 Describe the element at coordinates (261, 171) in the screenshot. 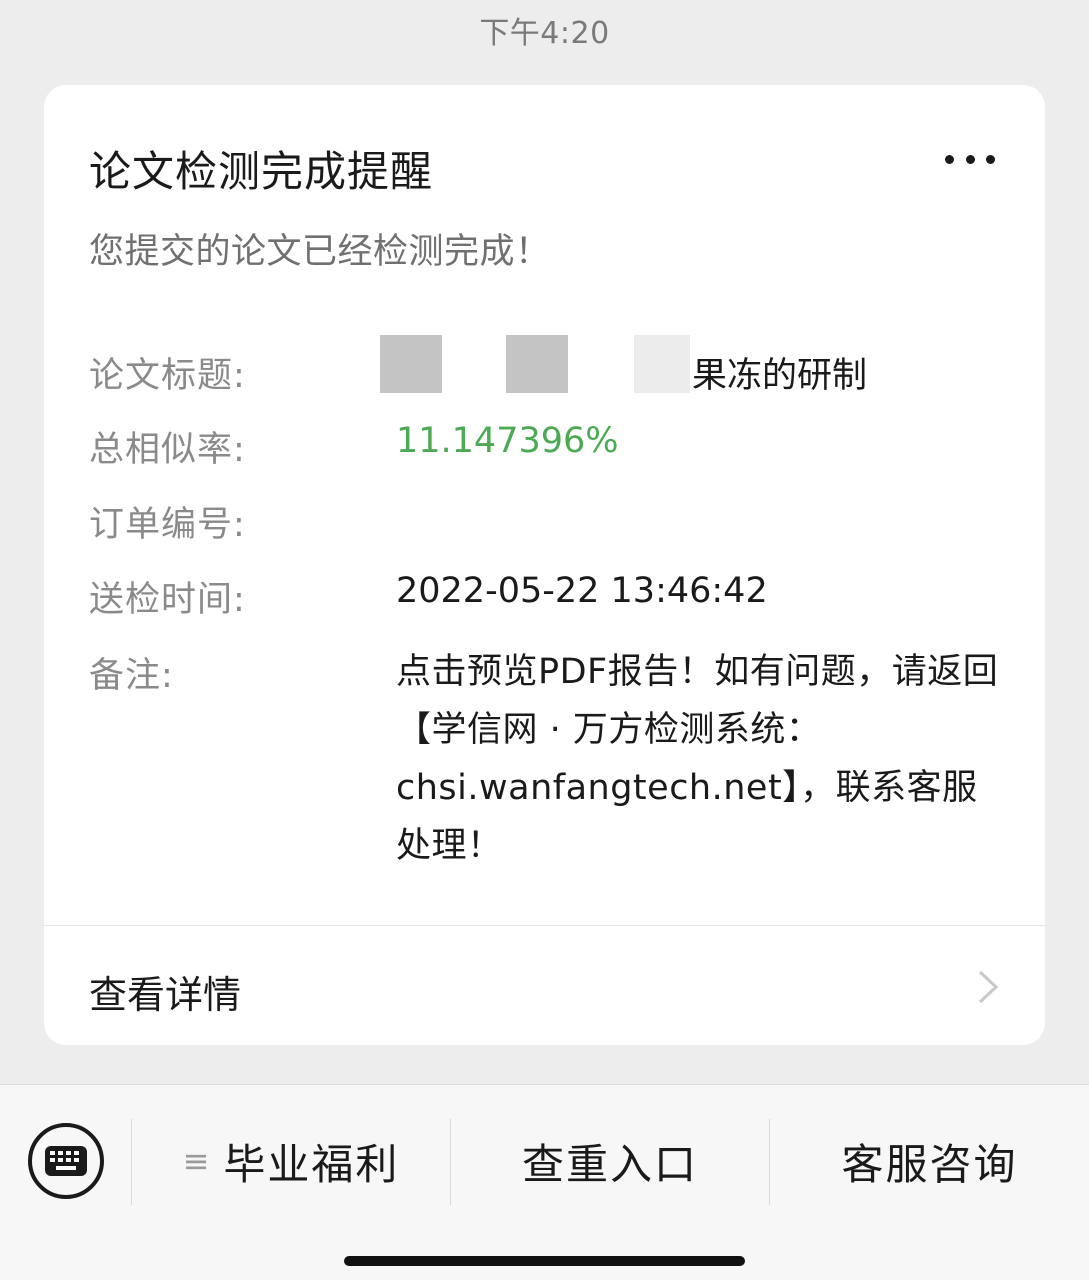

I see `card-title: 论文检测完成提醒` at that location.